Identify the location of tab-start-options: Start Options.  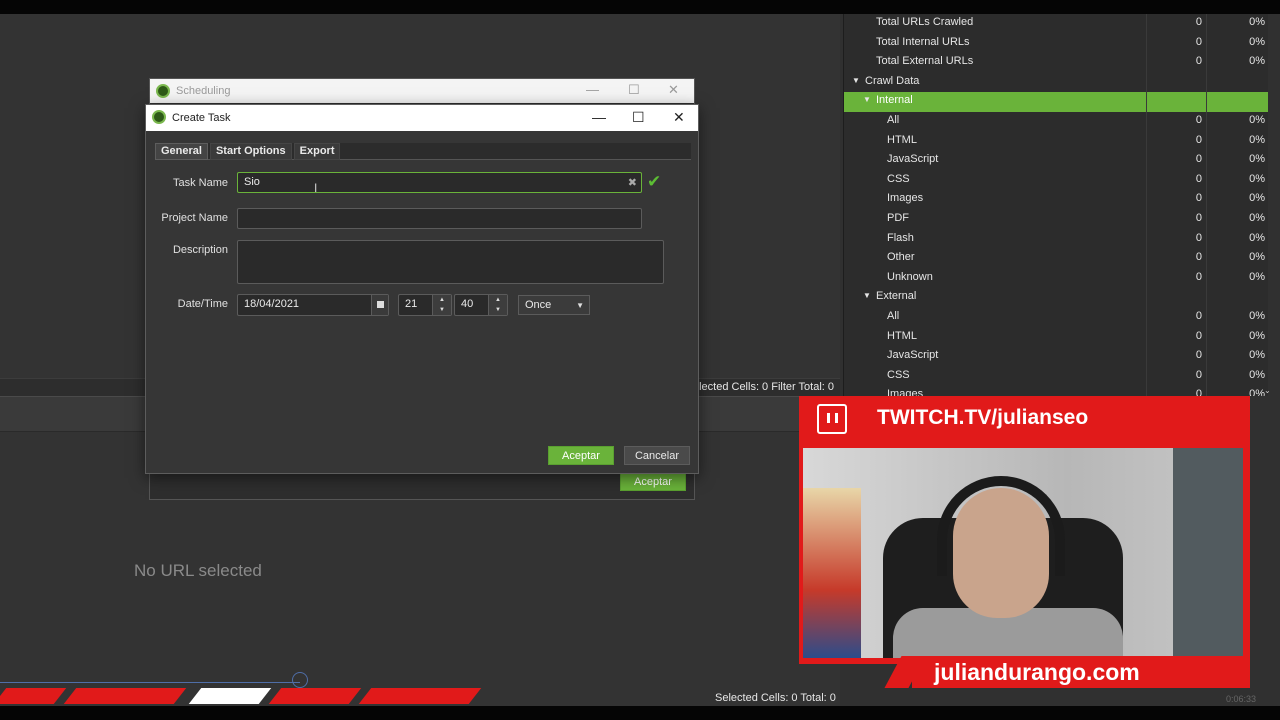
(250, 151).